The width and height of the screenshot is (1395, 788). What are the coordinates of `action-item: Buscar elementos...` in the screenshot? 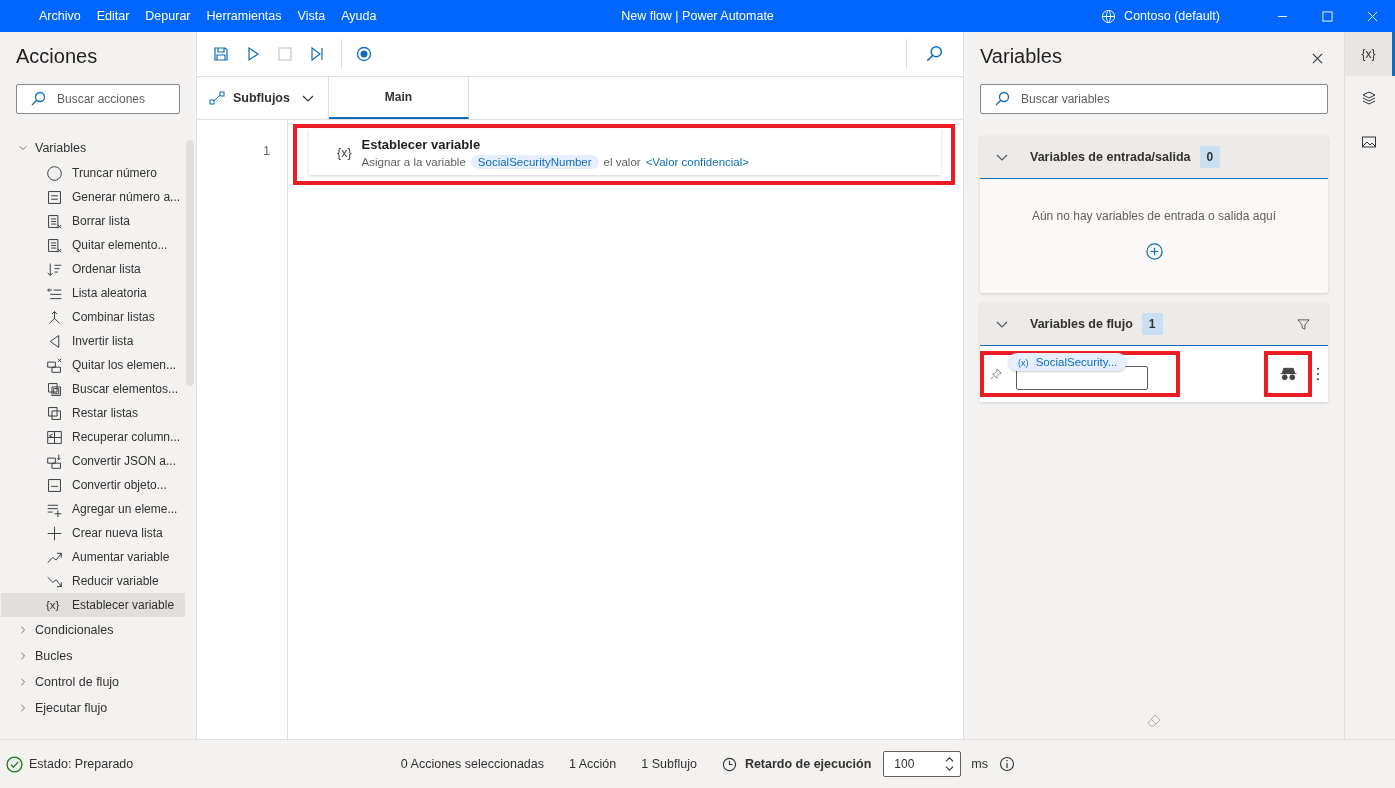 It's located at (93, 389).